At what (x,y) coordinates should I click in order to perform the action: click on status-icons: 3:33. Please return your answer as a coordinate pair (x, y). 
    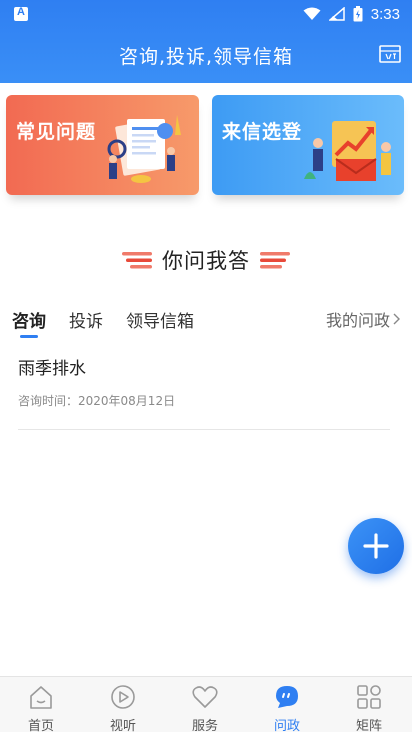
    Looking at the image, I should click on (351, 14).